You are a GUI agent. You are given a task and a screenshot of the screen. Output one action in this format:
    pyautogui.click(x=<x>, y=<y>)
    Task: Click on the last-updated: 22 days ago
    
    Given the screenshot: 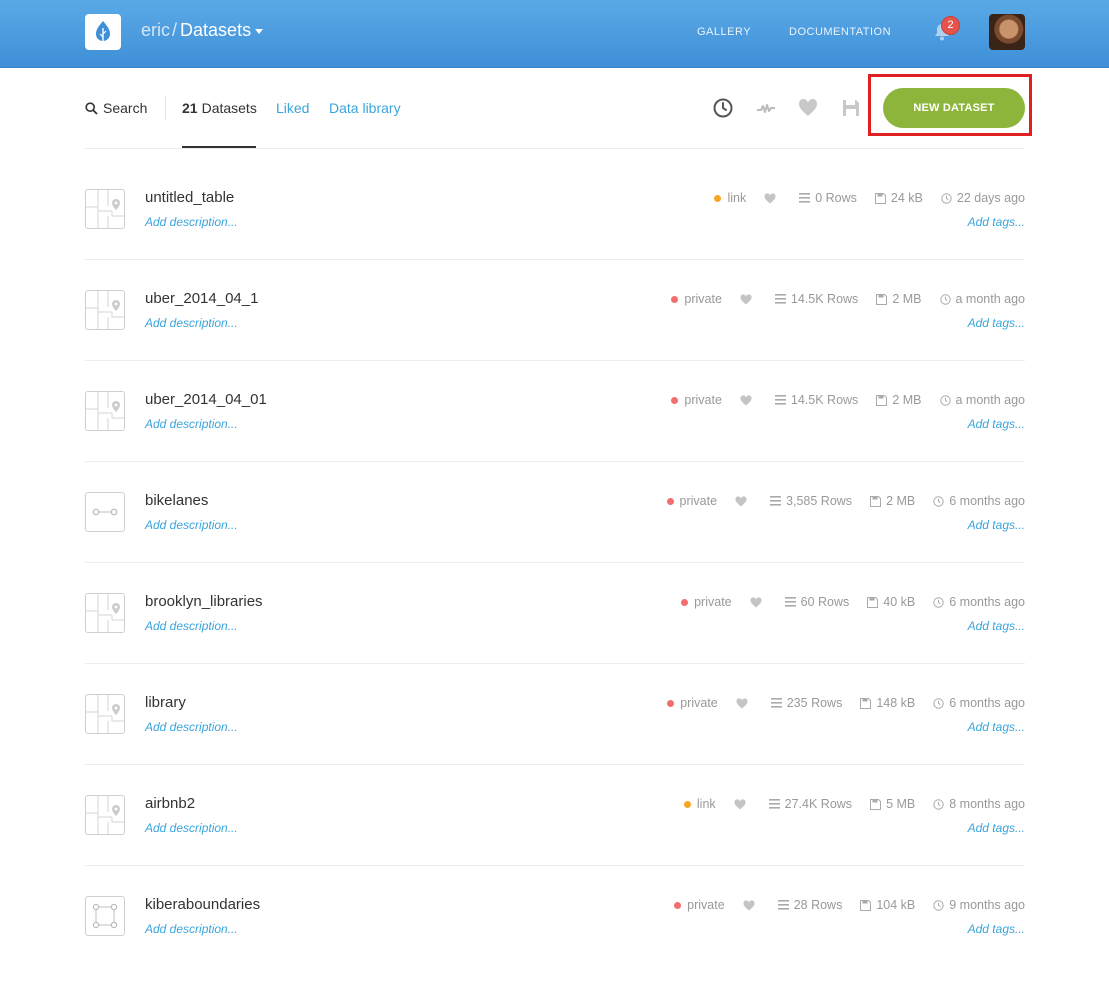 What is the action you would take?
    pyautogui.click(x=983, y=198)
    